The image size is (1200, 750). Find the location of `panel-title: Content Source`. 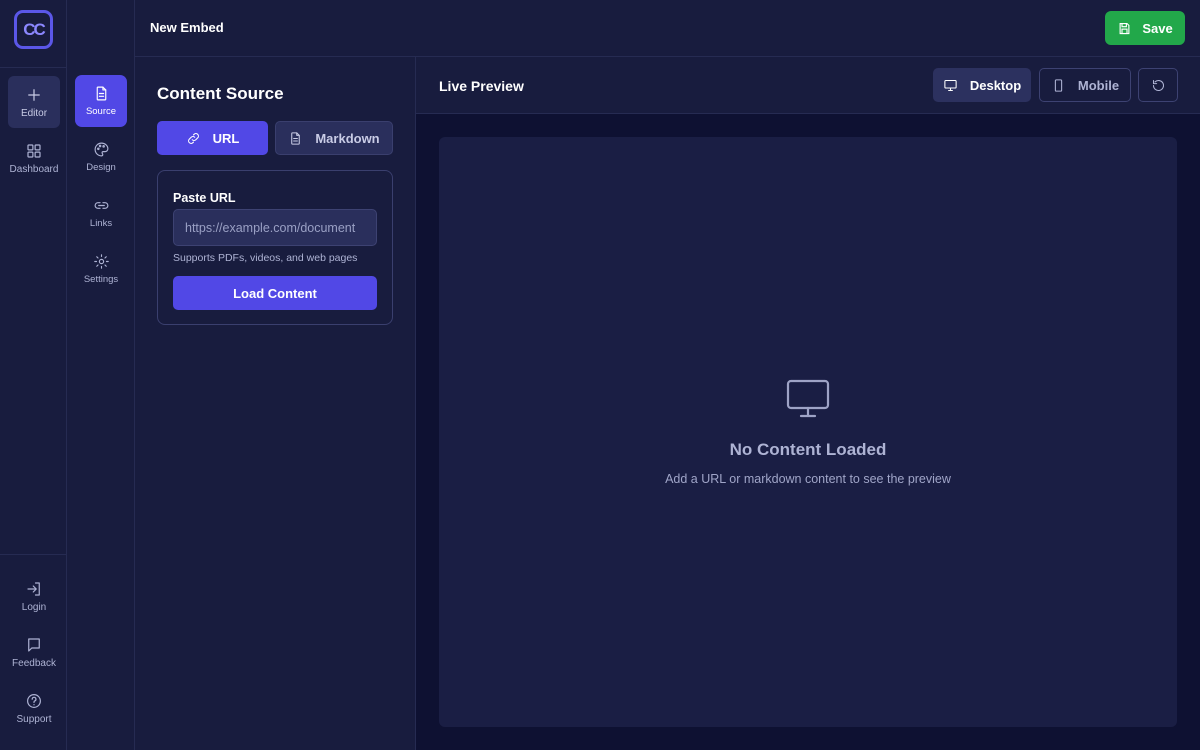

panel-title: Content Source is located at coordinates (220, 93).